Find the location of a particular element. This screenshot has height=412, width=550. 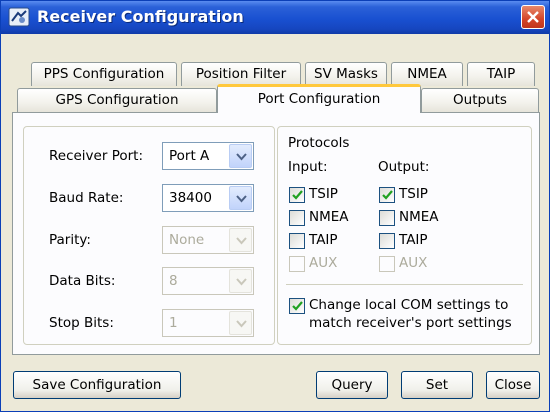

data-bits-label: Data Bits: is located at coordinates (82, 281).